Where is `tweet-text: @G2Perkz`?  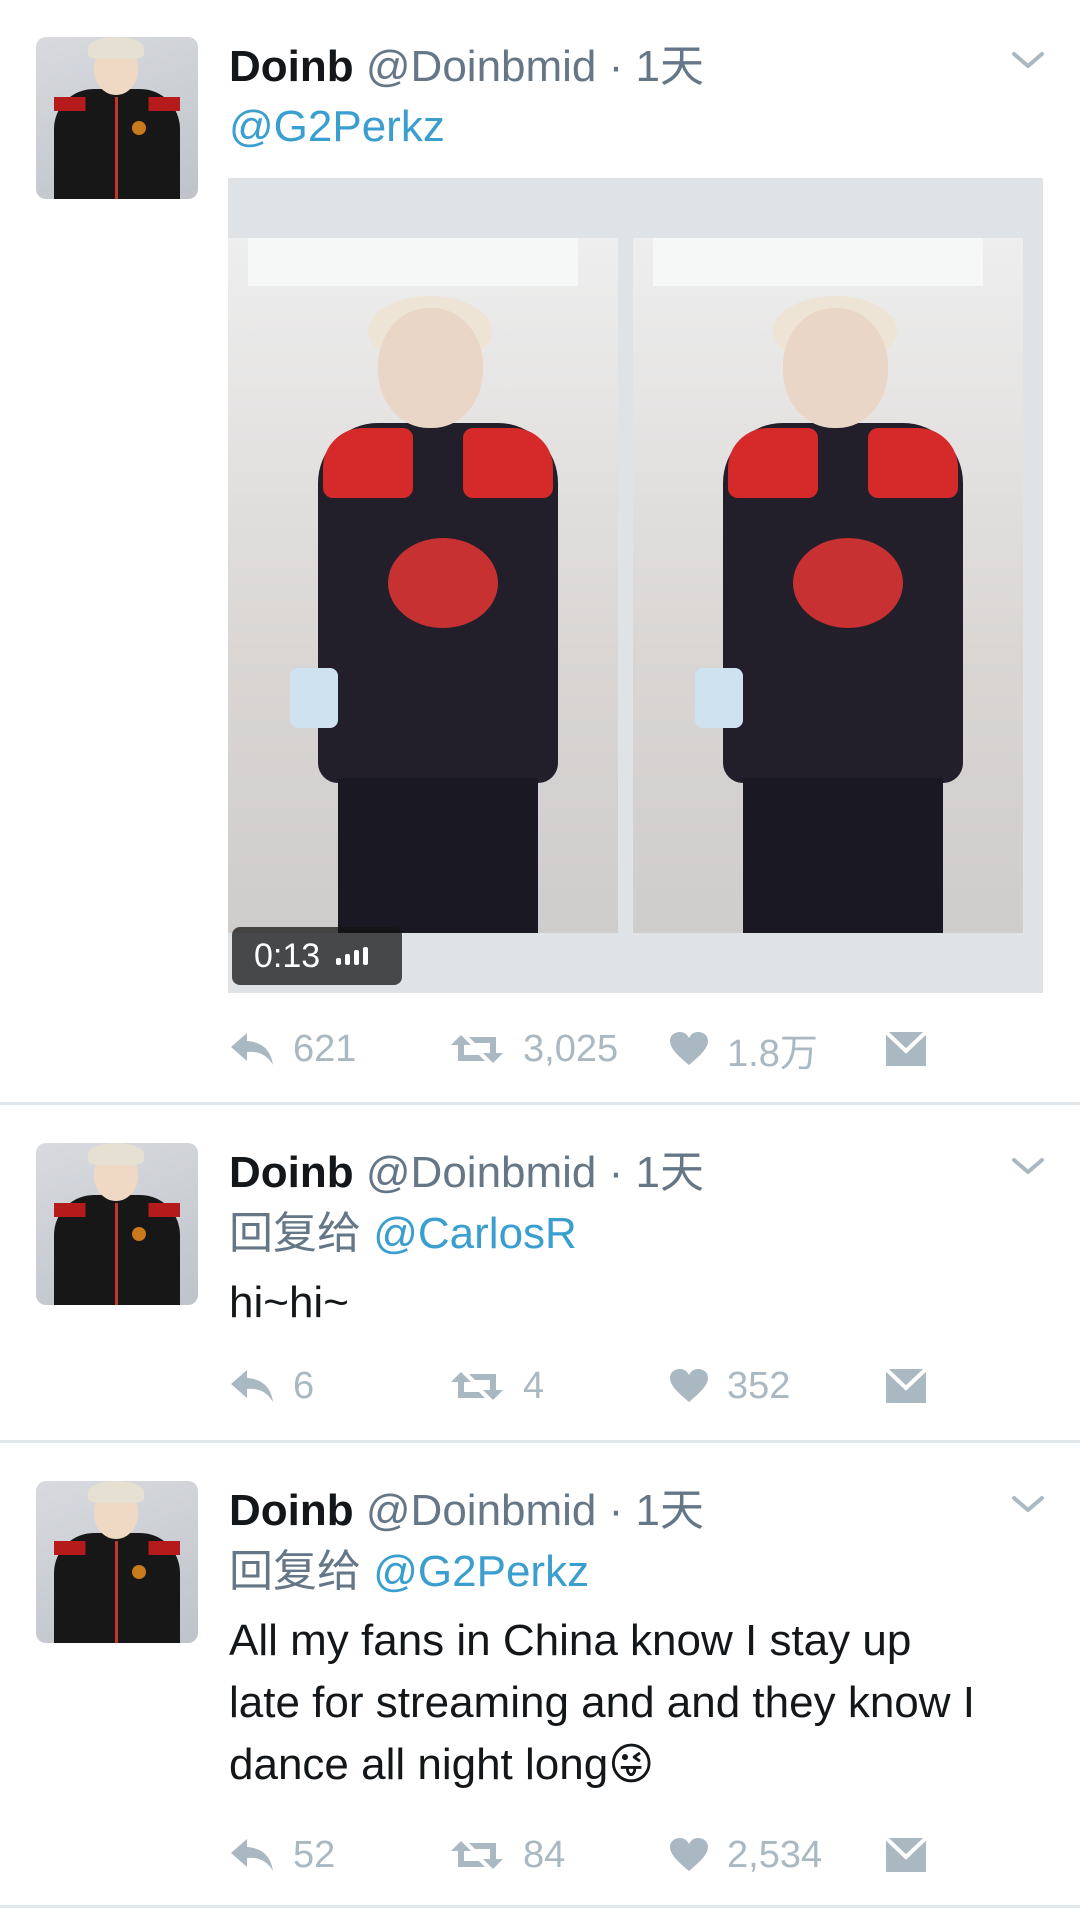
tweet-text: @G2Perkz is located at coordinates (639, 127).